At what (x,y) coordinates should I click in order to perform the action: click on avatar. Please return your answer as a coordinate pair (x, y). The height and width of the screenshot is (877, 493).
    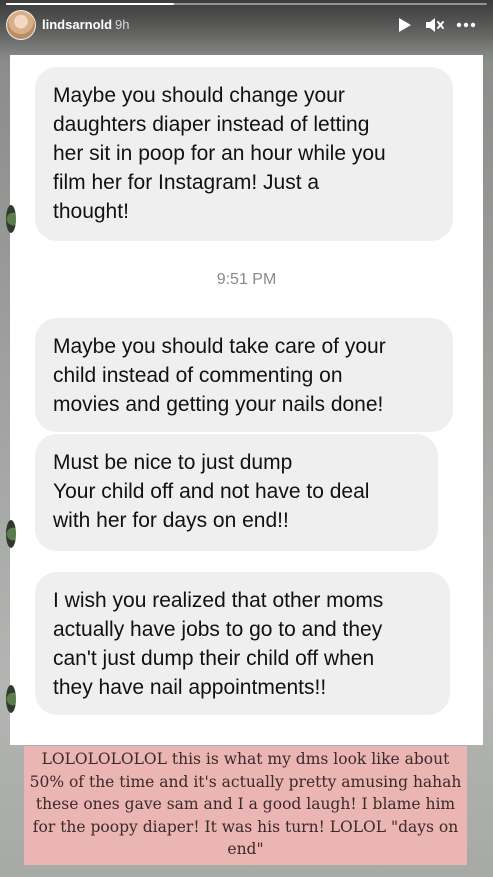
    Looking at the image, I should click on (21, 25).